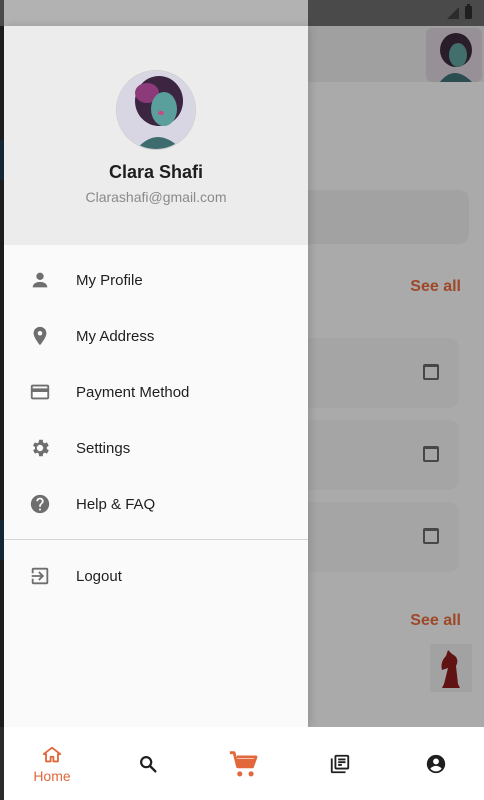 This screenshot has height=800, width=484. I want to click on menu-item-label: My Profile, so click(109, 280).